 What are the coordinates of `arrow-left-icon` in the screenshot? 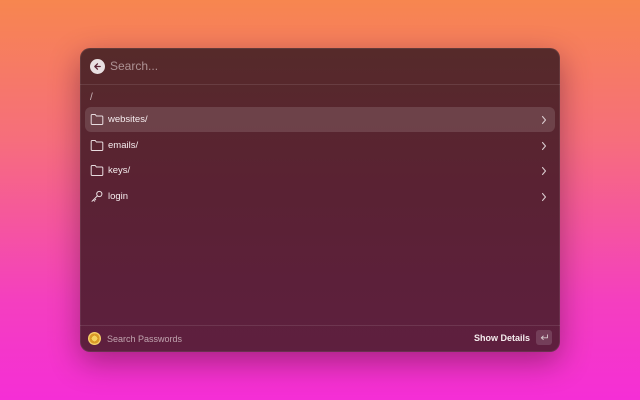 It's located at (97, 66).